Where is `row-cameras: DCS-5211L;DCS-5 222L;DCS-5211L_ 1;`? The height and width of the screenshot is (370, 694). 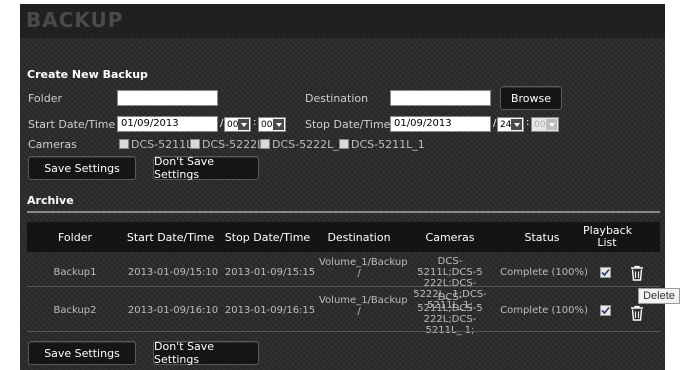 row-cameras: DCS-5211L;DCS-5 222L;DCS-5211L_ 1; is located at coordinates (450, 314).